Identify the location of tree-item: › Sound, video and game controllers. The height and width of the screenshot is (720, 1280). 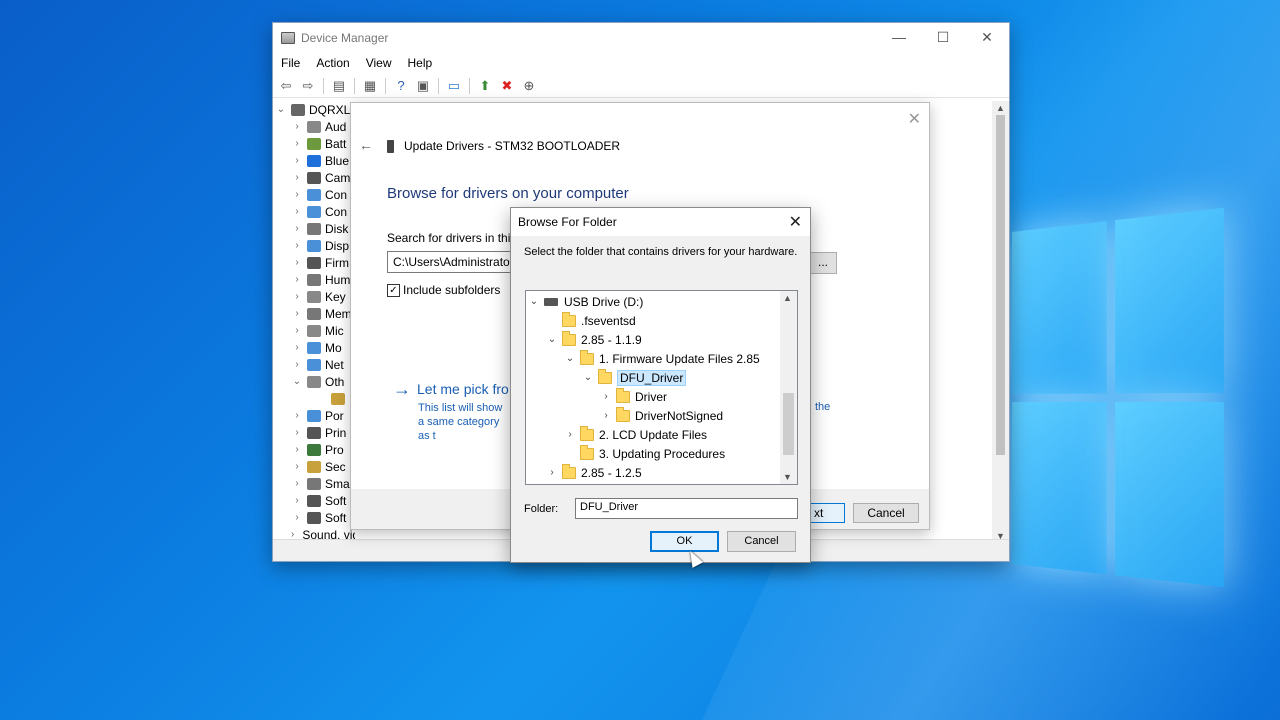
(315, 533).